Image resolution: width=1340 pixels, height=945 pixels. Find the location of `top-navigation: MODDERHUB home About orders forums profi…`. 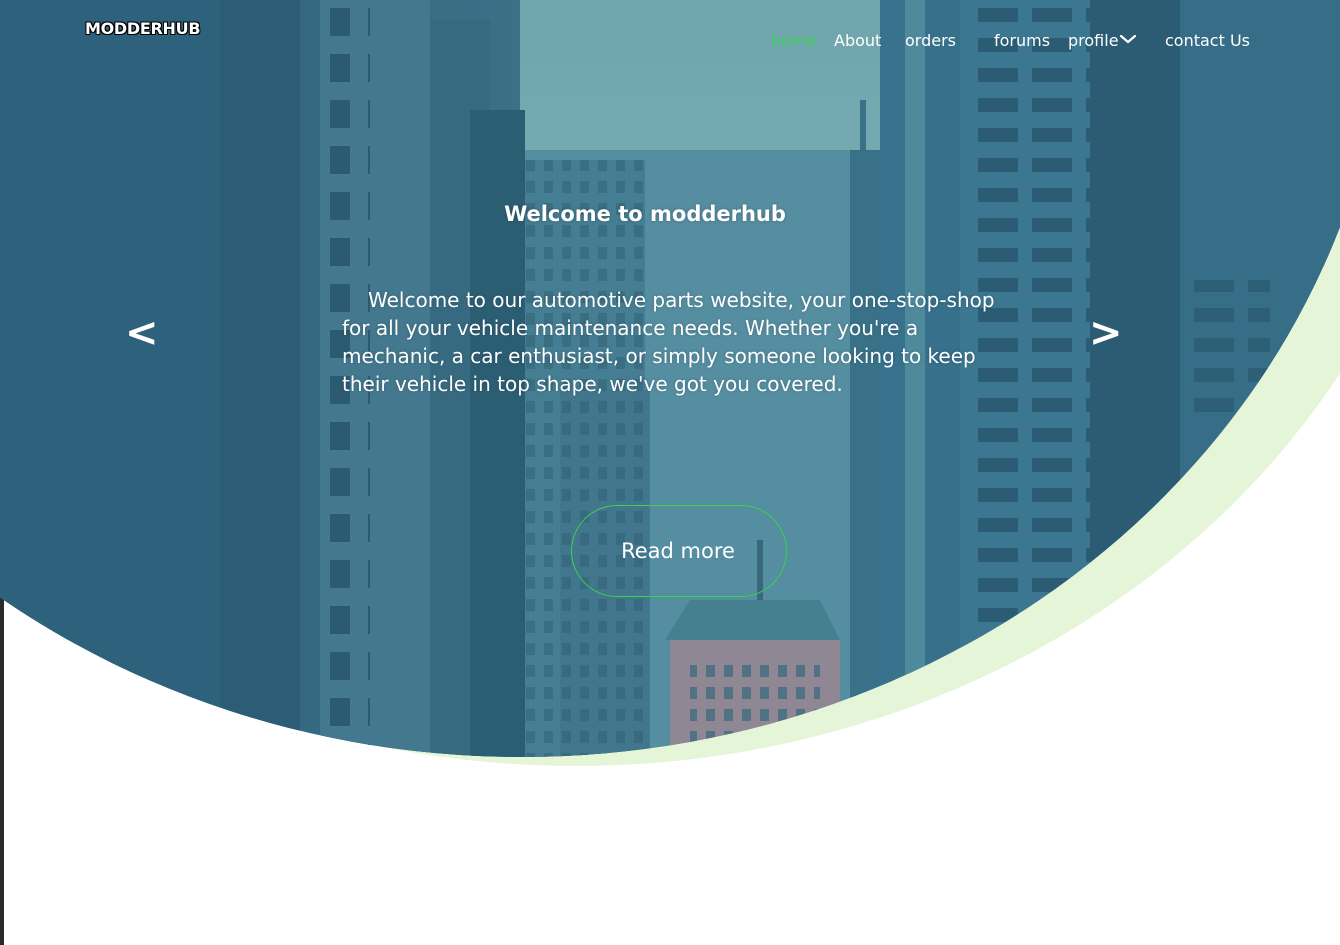

top-navigation: MODDERHUB home About orders forums profi… is located at coordinates (670, 40).